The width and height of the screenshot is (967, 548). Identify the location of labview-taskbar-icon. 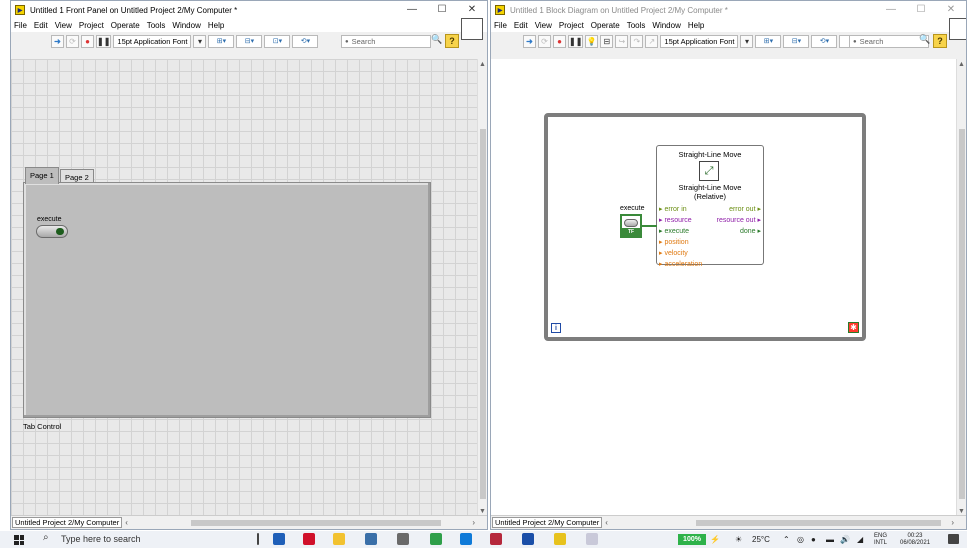
(560, 539).